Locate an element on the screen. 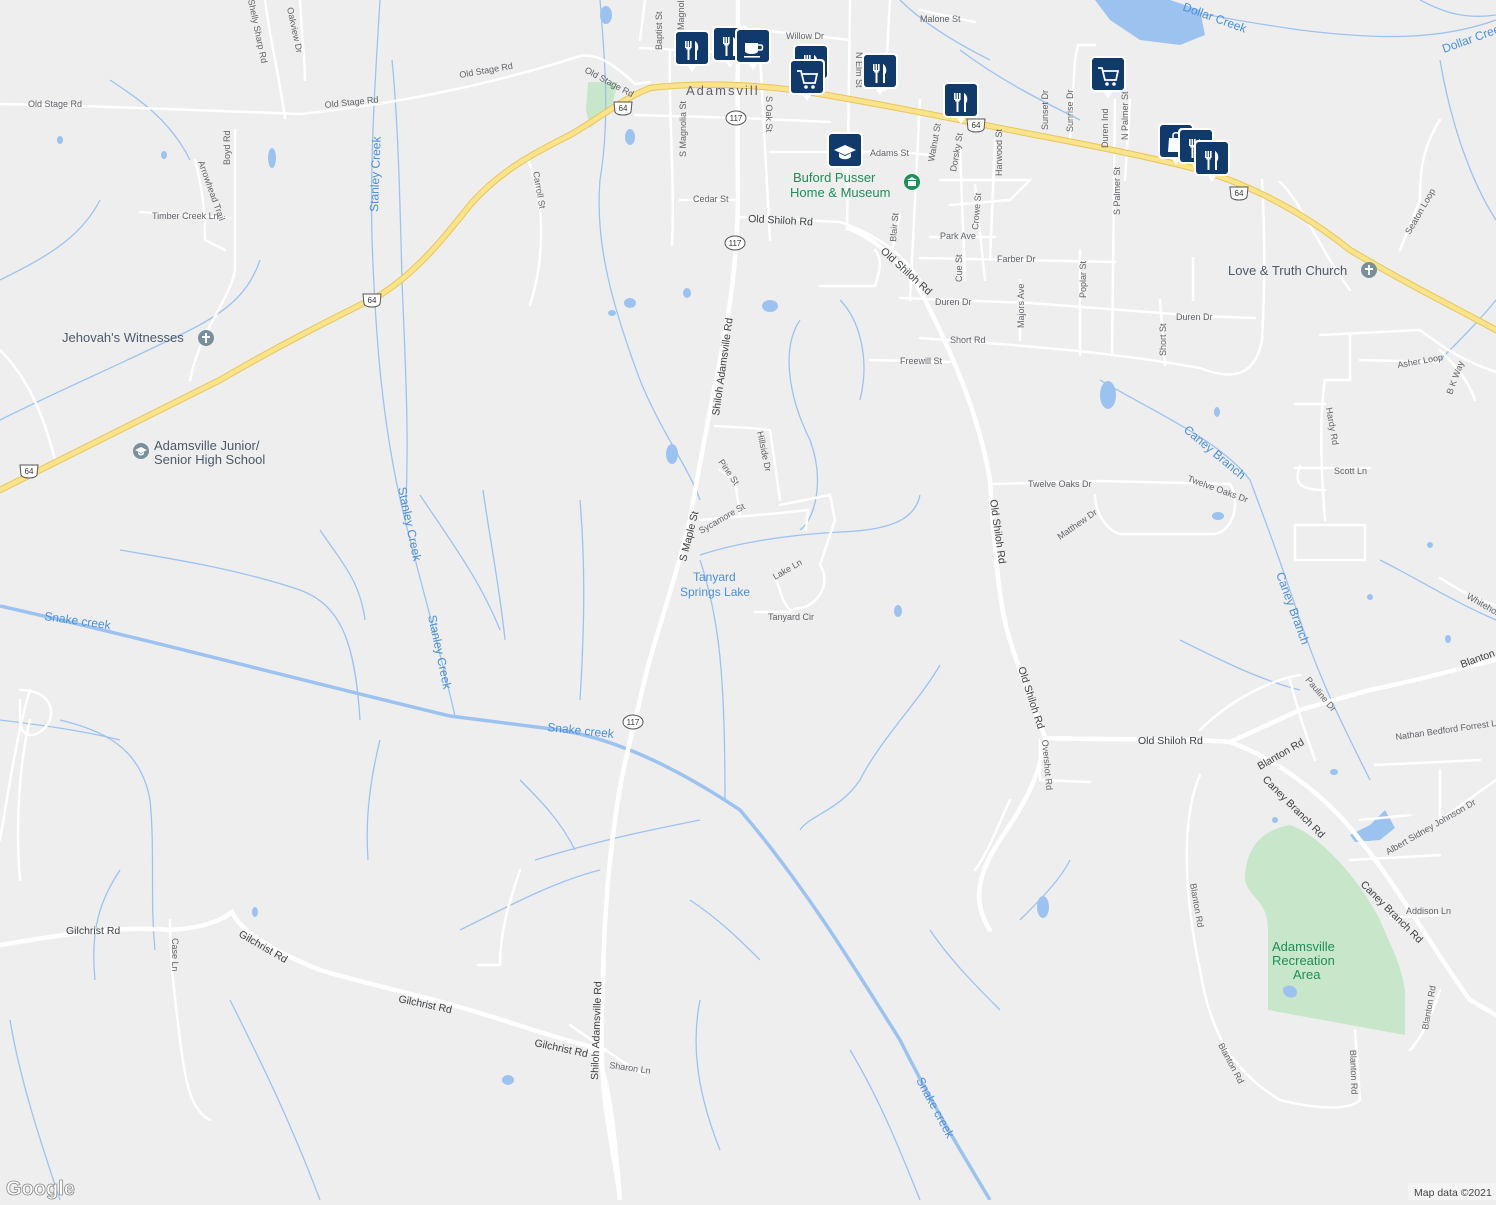 The width and height of the screenshot is (1496, 1205). farber-dr-label: Farber Dr is located at coordinates (1016, 259).